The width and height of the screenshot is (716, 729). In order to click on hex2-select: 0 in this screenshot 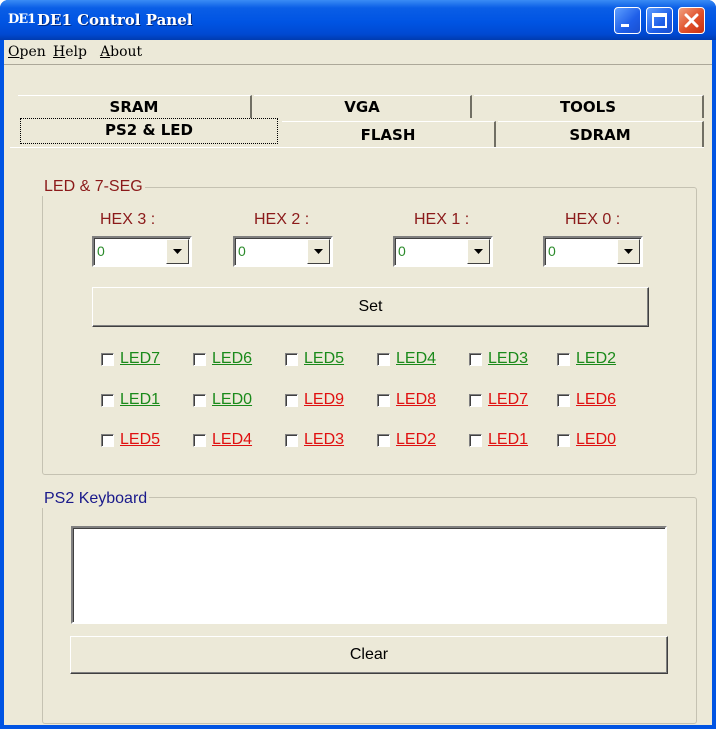, I will do `click(283, 251)`.